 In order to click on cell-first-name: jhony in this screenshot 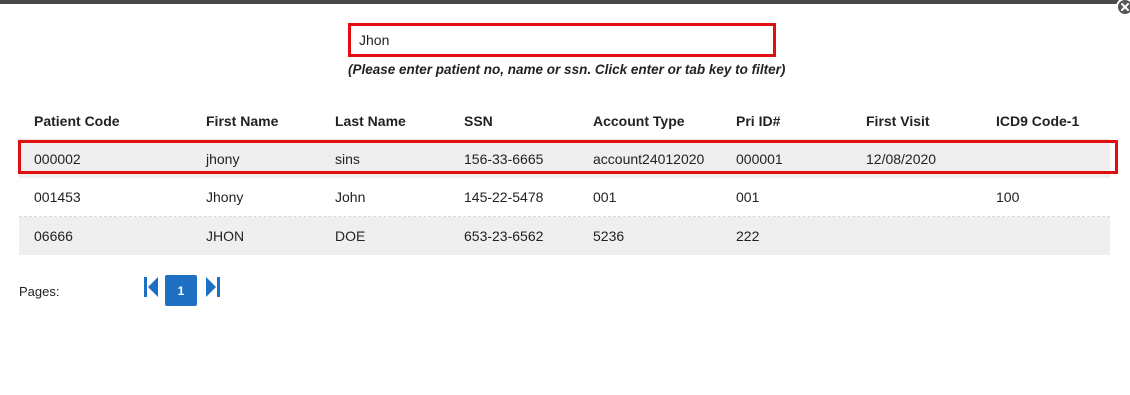, I will do `click(223, 159)`.